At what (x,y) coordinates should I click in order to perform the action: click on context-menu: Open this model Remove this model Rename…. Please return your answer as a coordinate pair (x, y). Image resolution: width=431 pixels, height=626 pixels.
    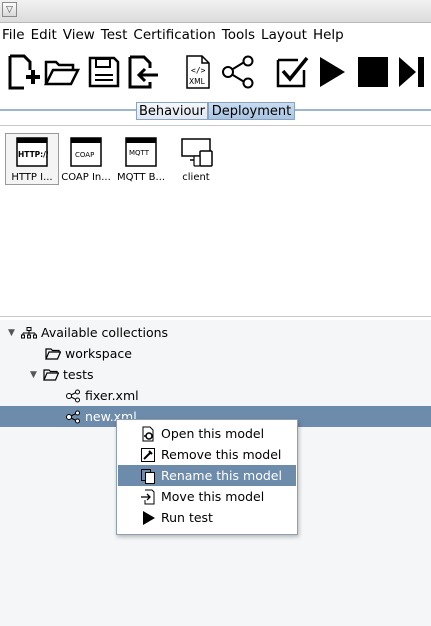
    Looking at the image, I should click on (207, 477).